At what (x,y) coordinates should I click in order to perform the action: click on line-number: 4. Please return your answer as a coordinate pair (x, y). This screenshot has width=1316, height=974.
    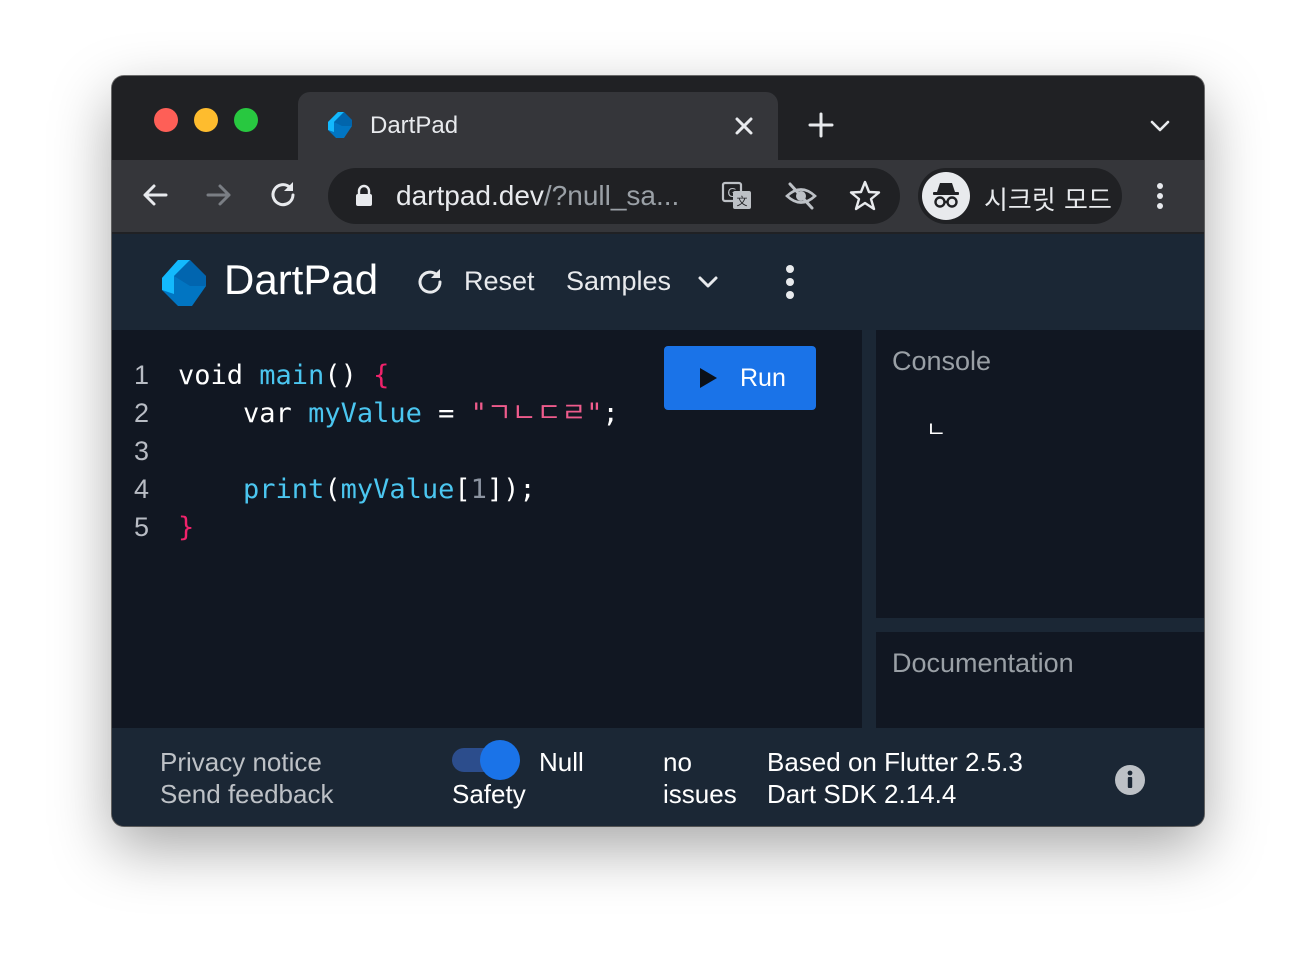
    Looking at the image, I should click on (142, 489).